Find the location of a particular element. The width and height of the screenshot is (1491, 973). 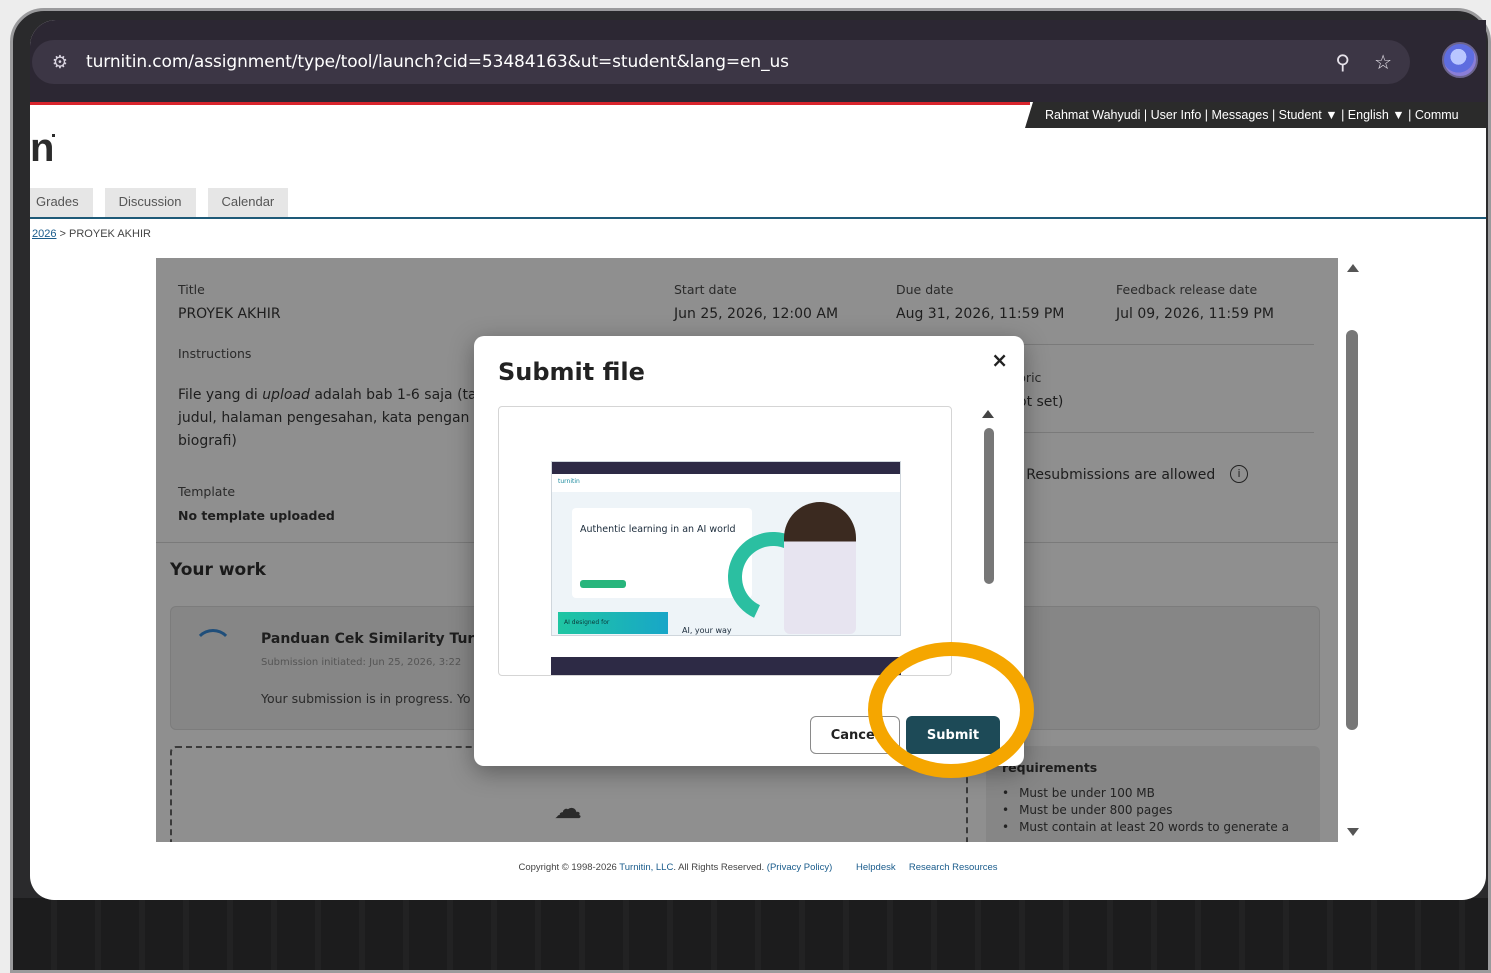

cloud-upload-icon: ☁ is located at coordinates (568, 808).